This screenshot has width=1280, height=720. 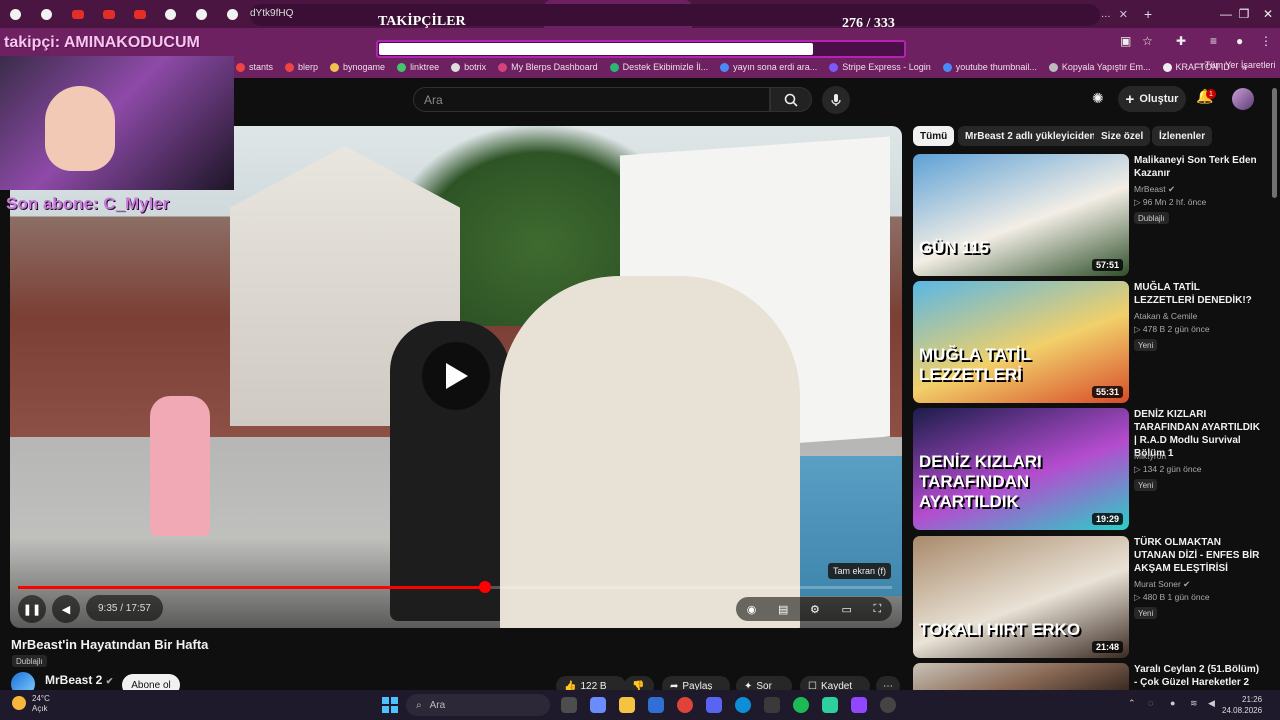 I want to click on play-overlay-button, so click(x=456, y=376).